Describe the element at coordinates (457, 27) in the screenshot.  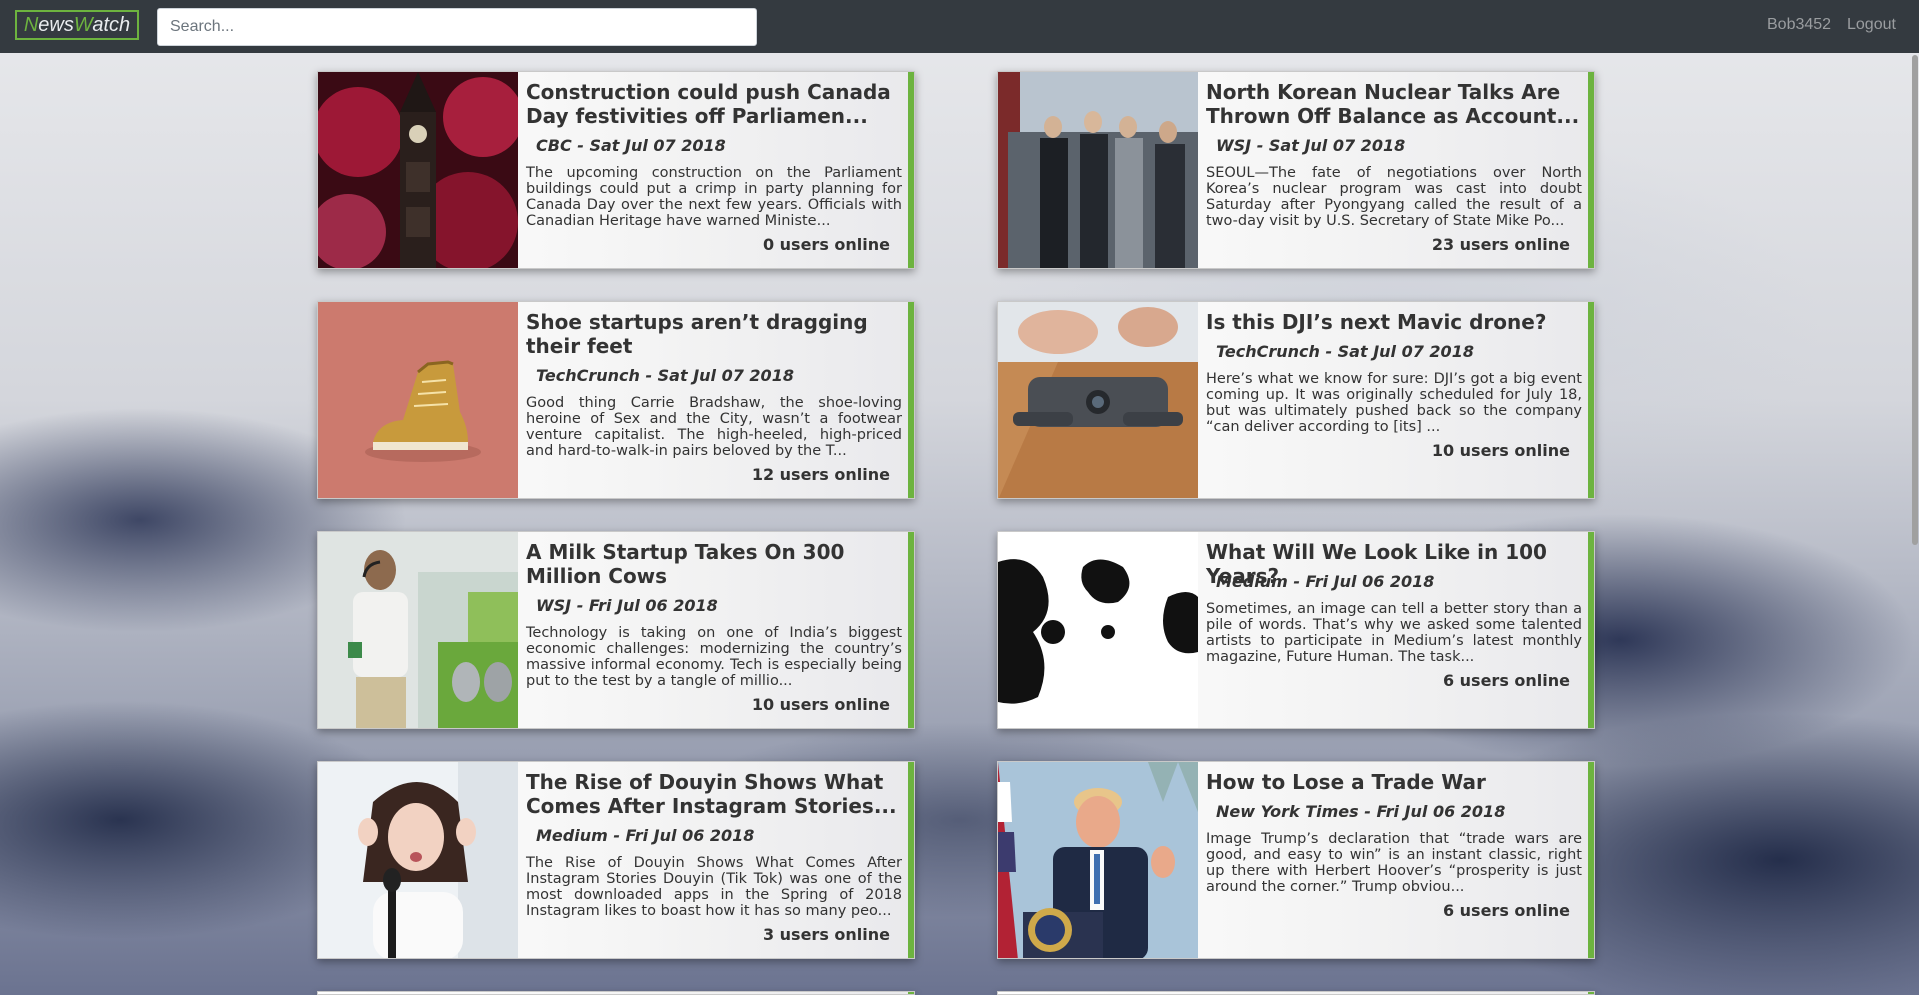
I see `search-input` at that location.